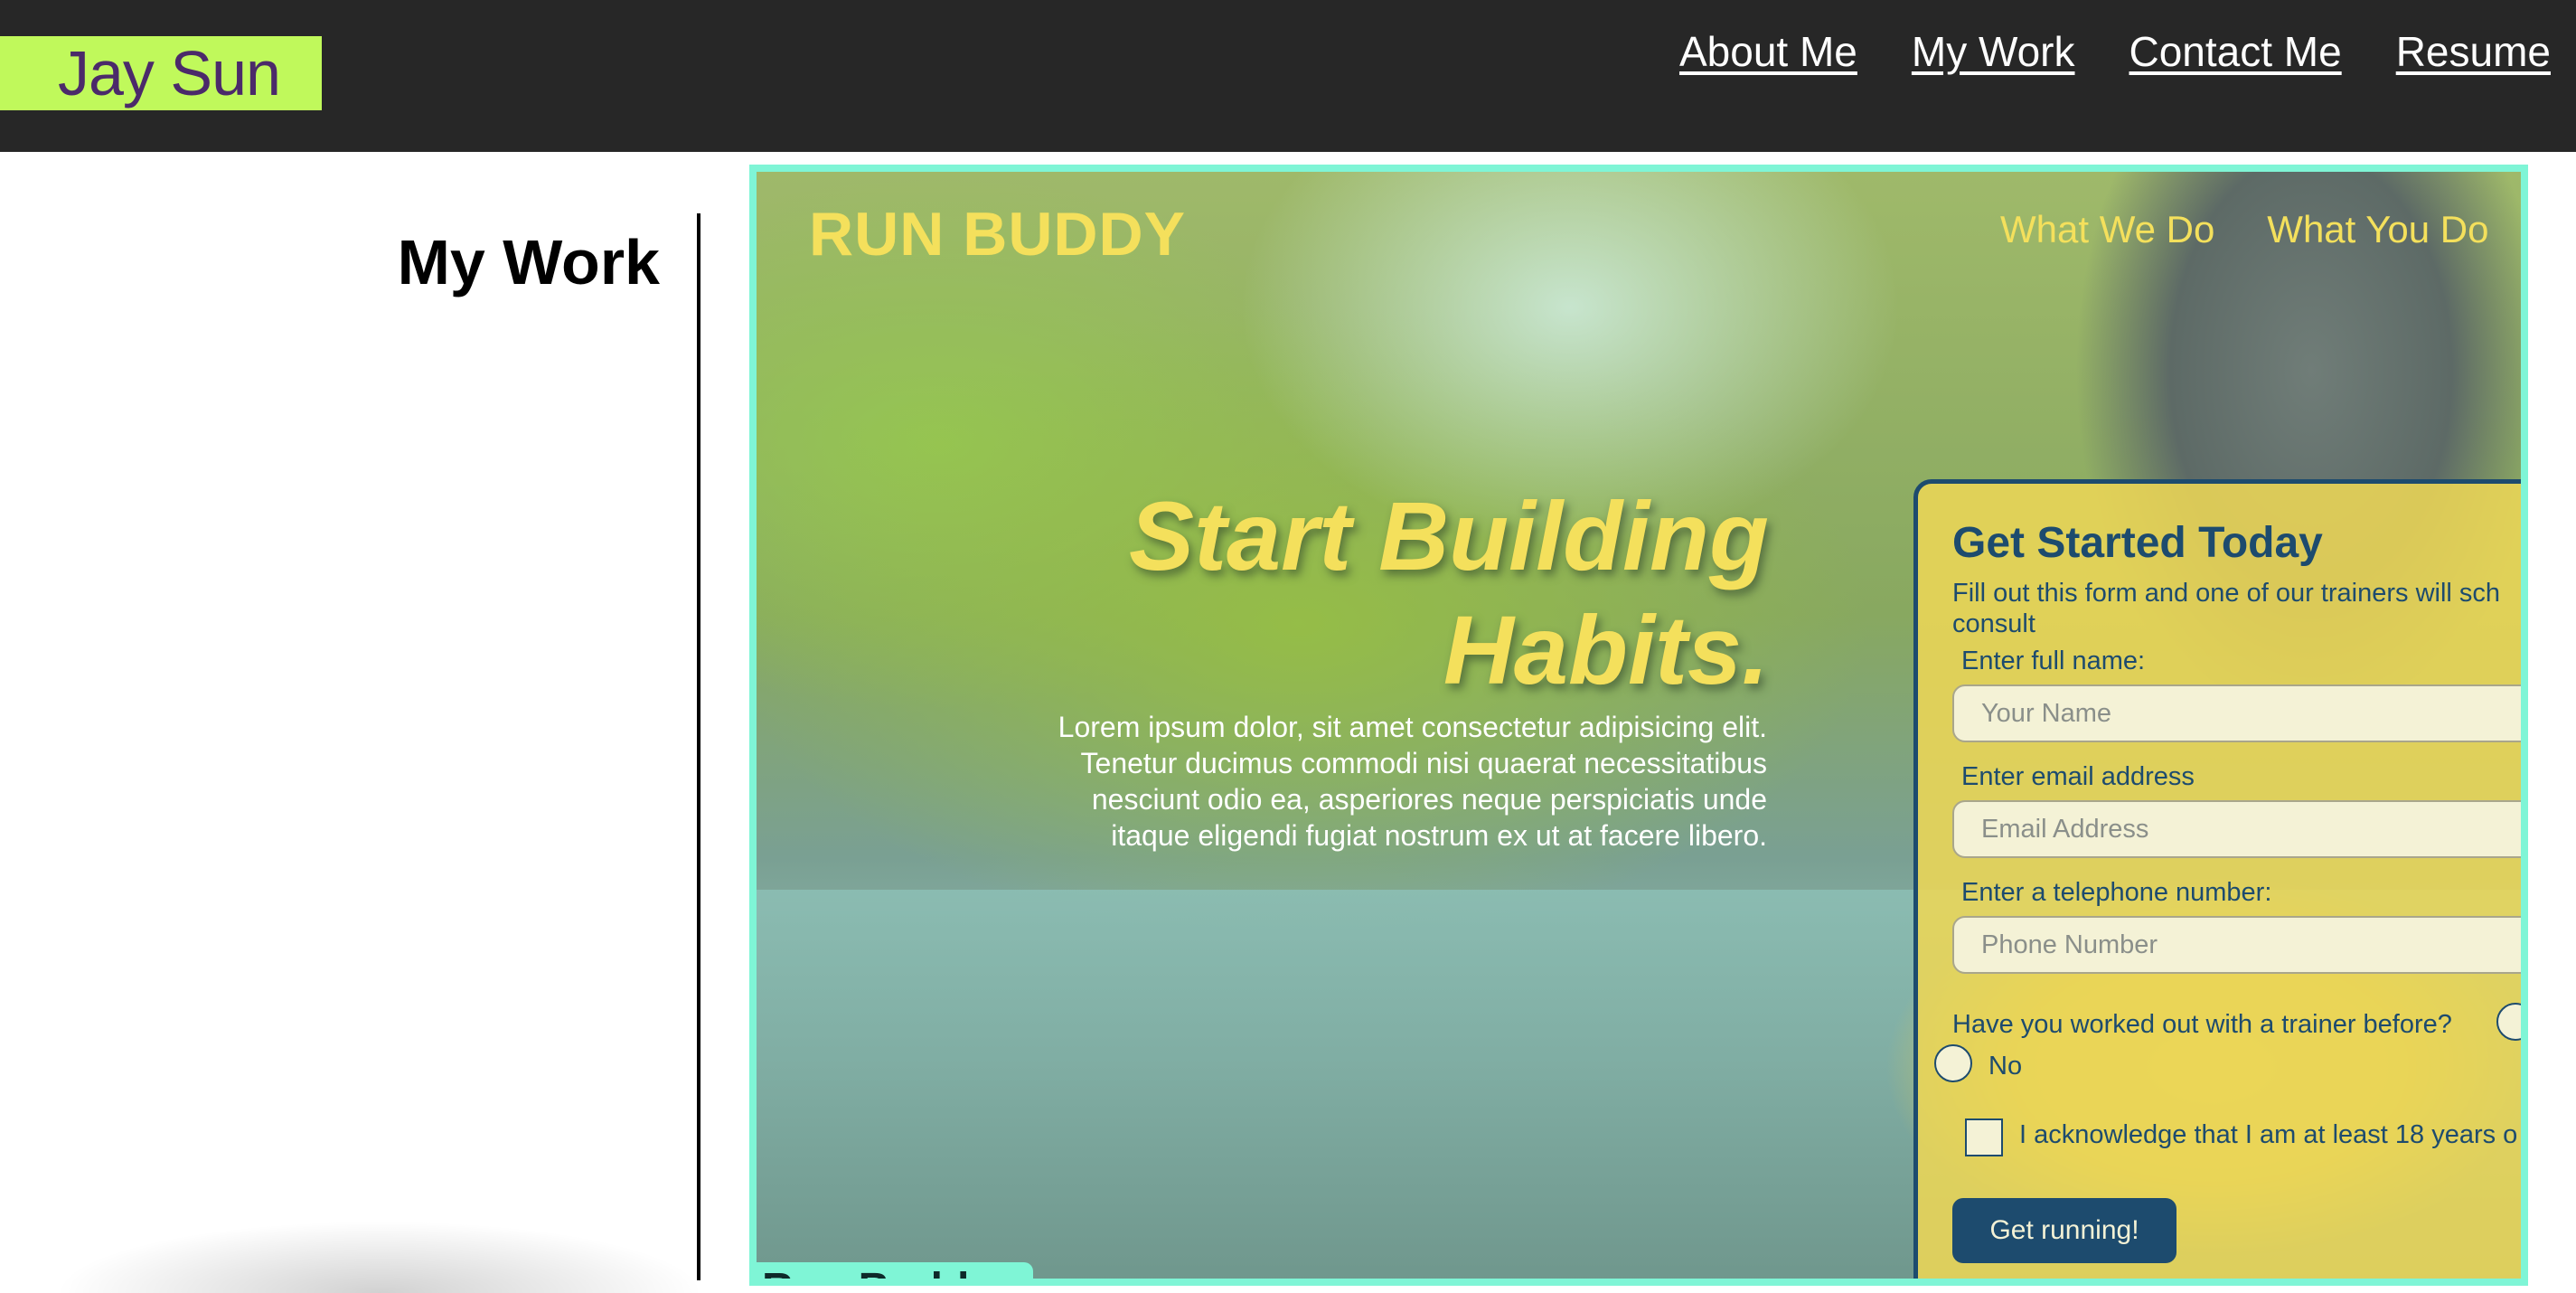 The width and height of the screenshot is (2576, 1293). Describe the element at coordinates (2235, 51) in the screenshot. I see `nav-link-contact-me: Contact Me` at that location.